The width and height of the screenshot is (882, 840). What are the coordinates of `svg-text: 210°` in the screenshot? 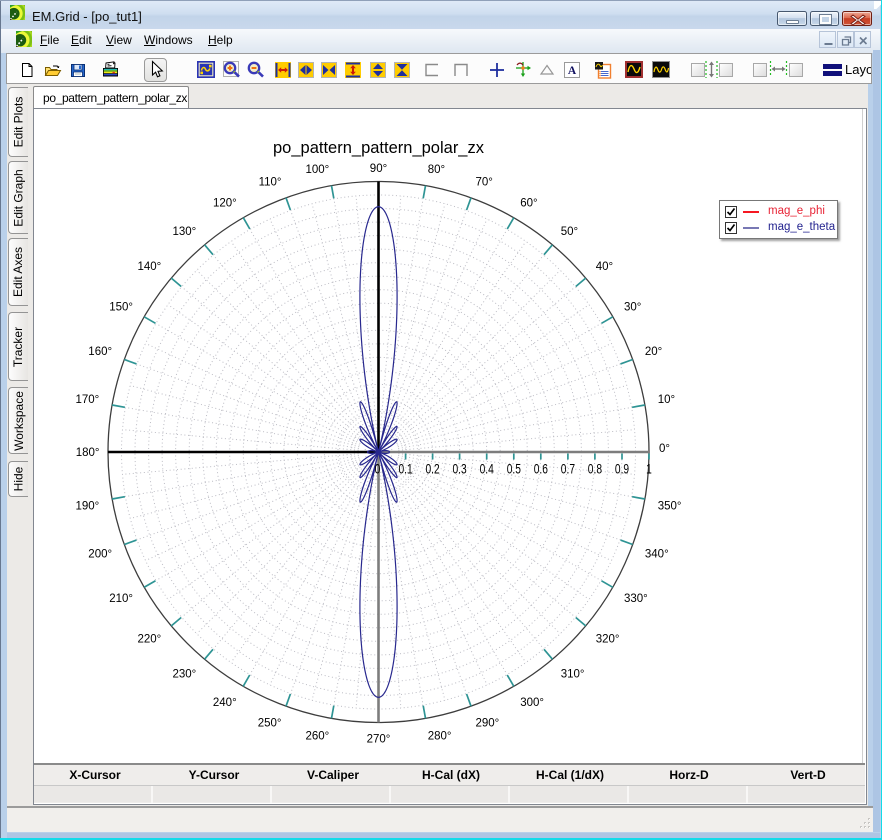 It's located at (121, 599).